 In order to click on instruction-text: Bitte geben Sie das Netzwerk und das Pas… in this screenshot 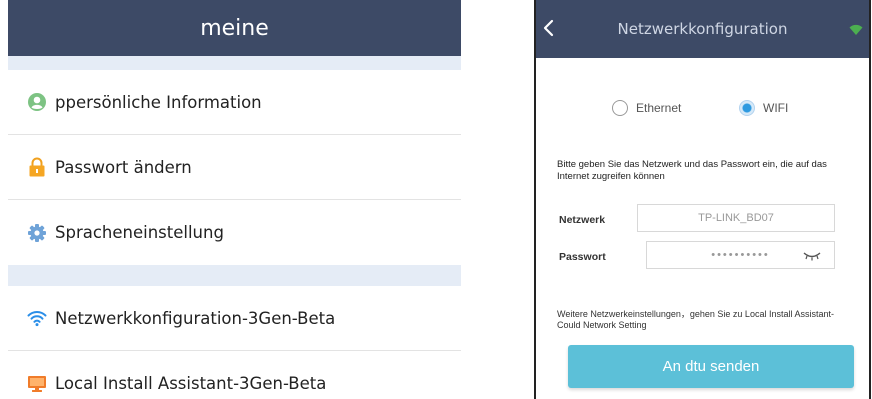, I will do `click(692, 170)`.